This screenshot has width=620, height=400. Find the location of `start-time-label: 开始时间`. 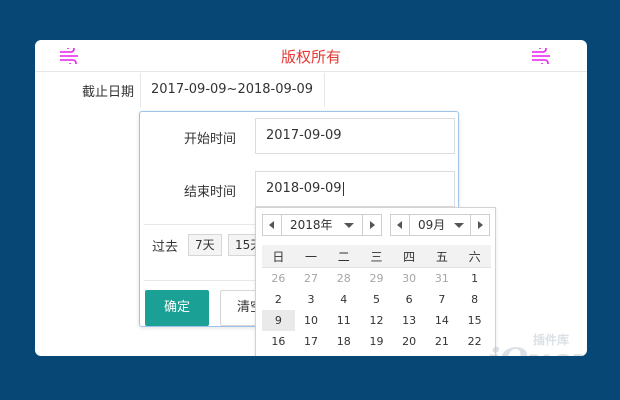

start-time-label: 开始时间 is located at coordinates (210, 139).